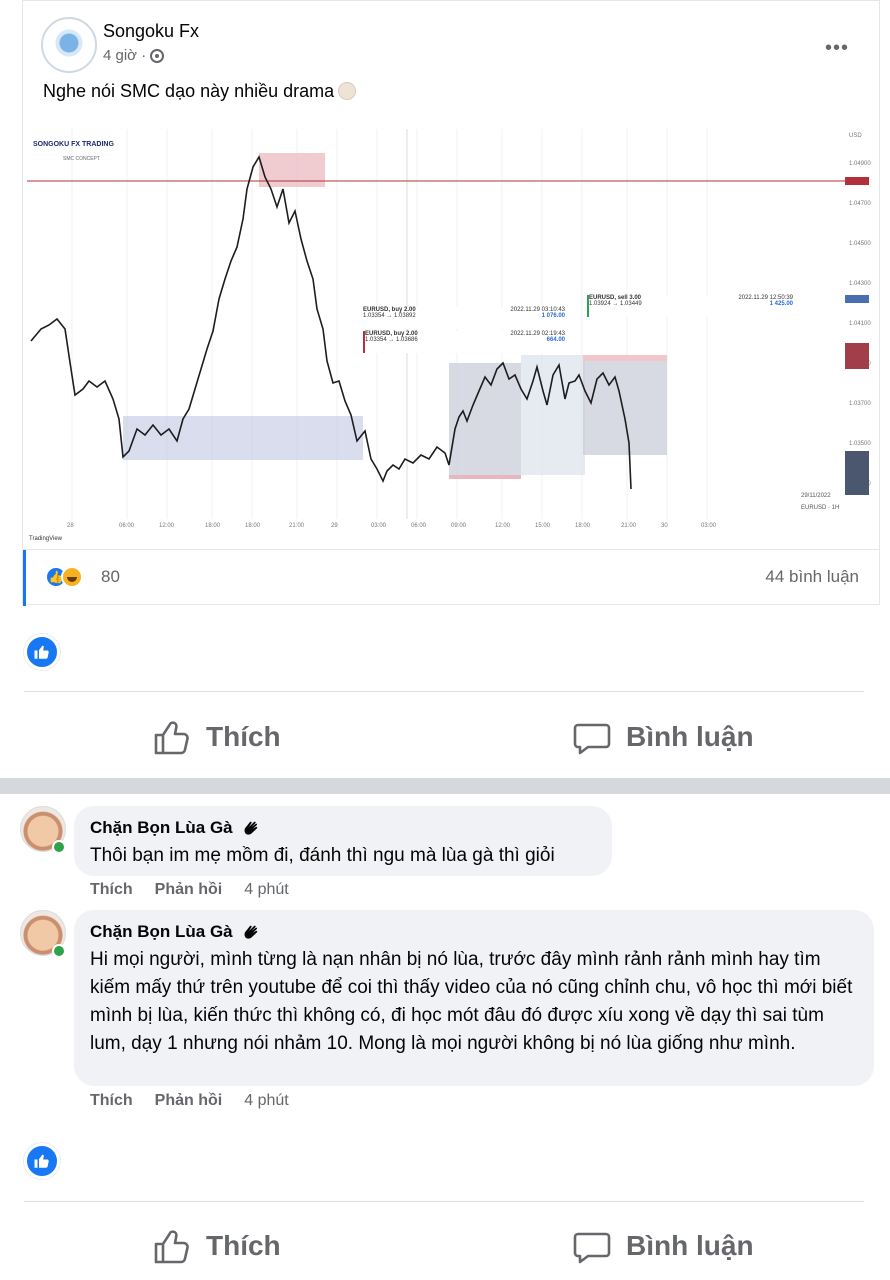 This screenshot has width=890, height=1280. Describe the element at coordinates (555, 340) in the screenshot. I see `trade-2-profit: 664.00` at that location.